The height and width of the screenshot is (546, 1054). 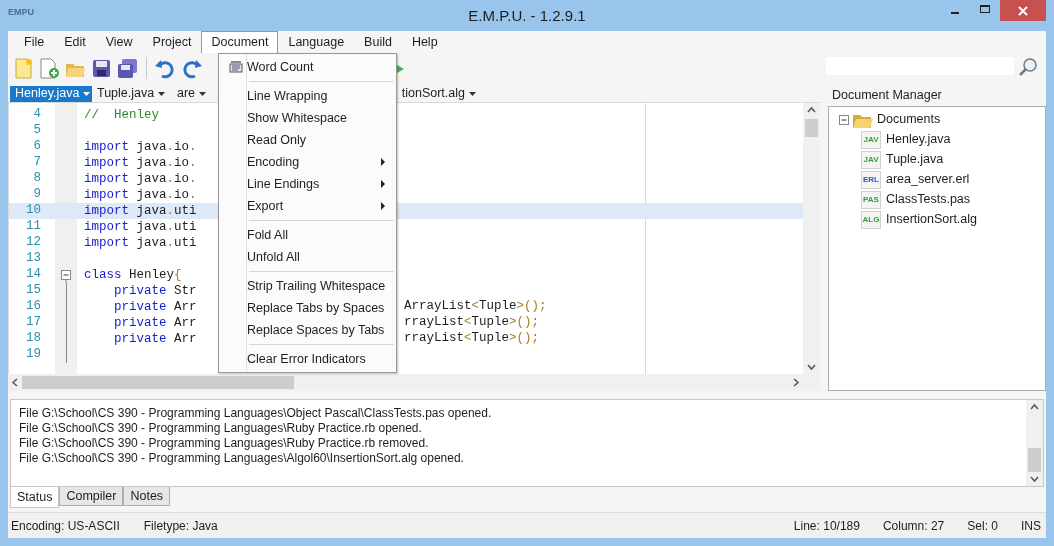 I want to click on code-line: // Henley, so click(x=121, y=115).